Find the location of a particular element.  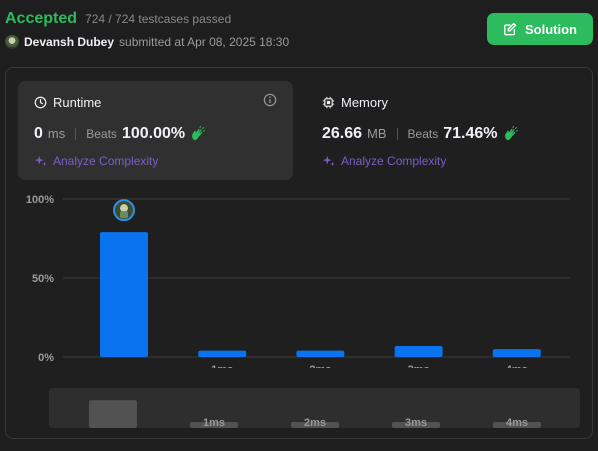

bar-2ms is located at coordinates (320, 353).